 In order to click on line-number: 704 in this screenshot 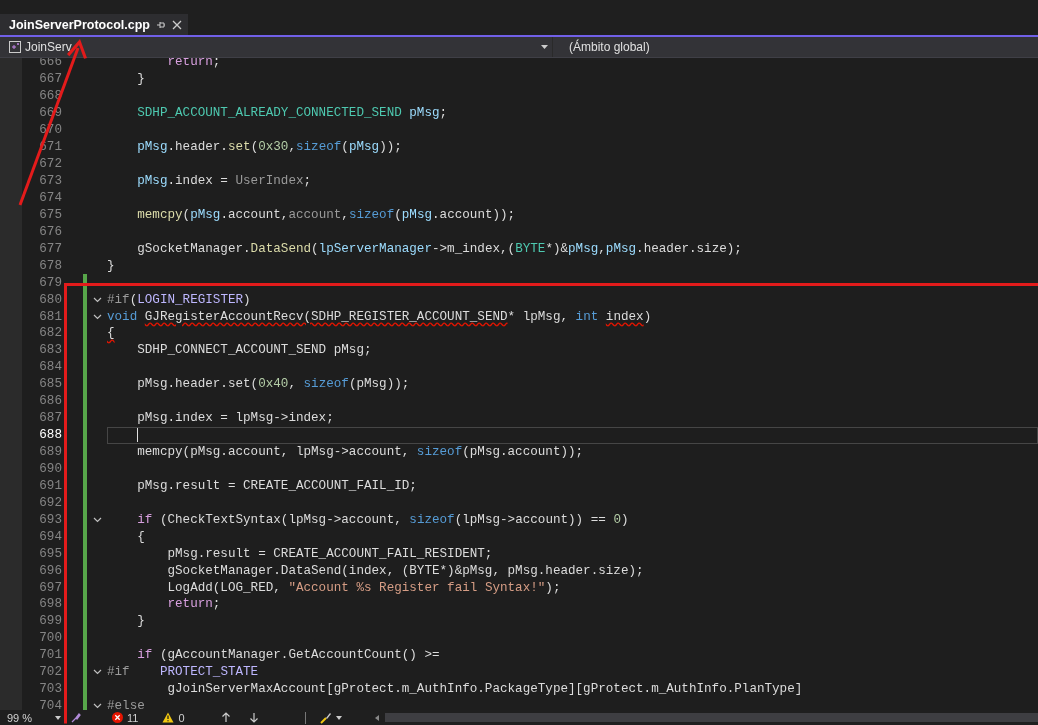, I will do `click(50, 704)`.